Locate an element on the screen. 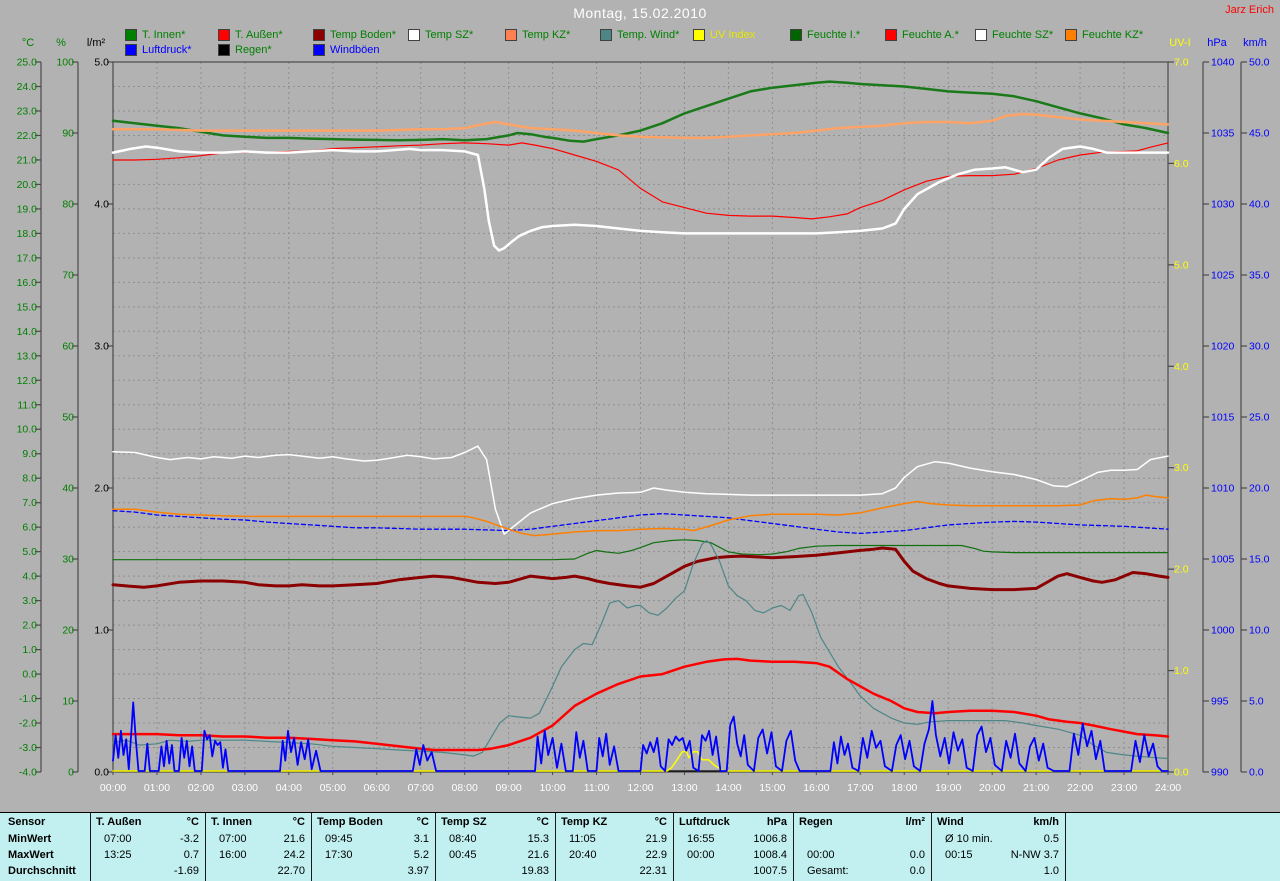  axis-tick-label: 8.0 is located at coordinates (29, 479).